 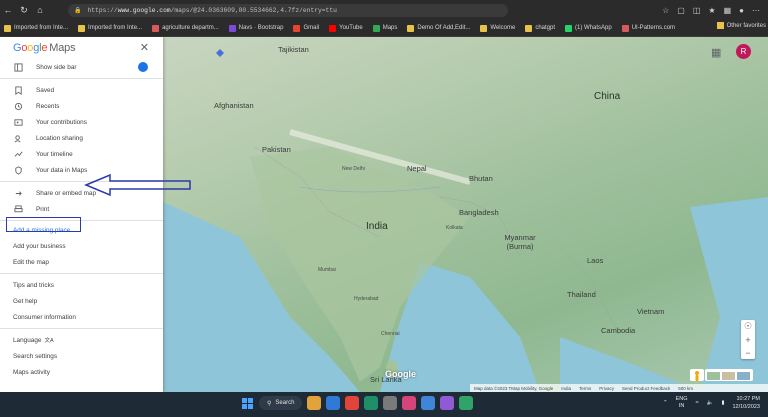 What do you see at coordinates (81, 67) in the screenshot?
I see `show-side-bar-toggle: Show side bar` at bounding box center [81, 67].